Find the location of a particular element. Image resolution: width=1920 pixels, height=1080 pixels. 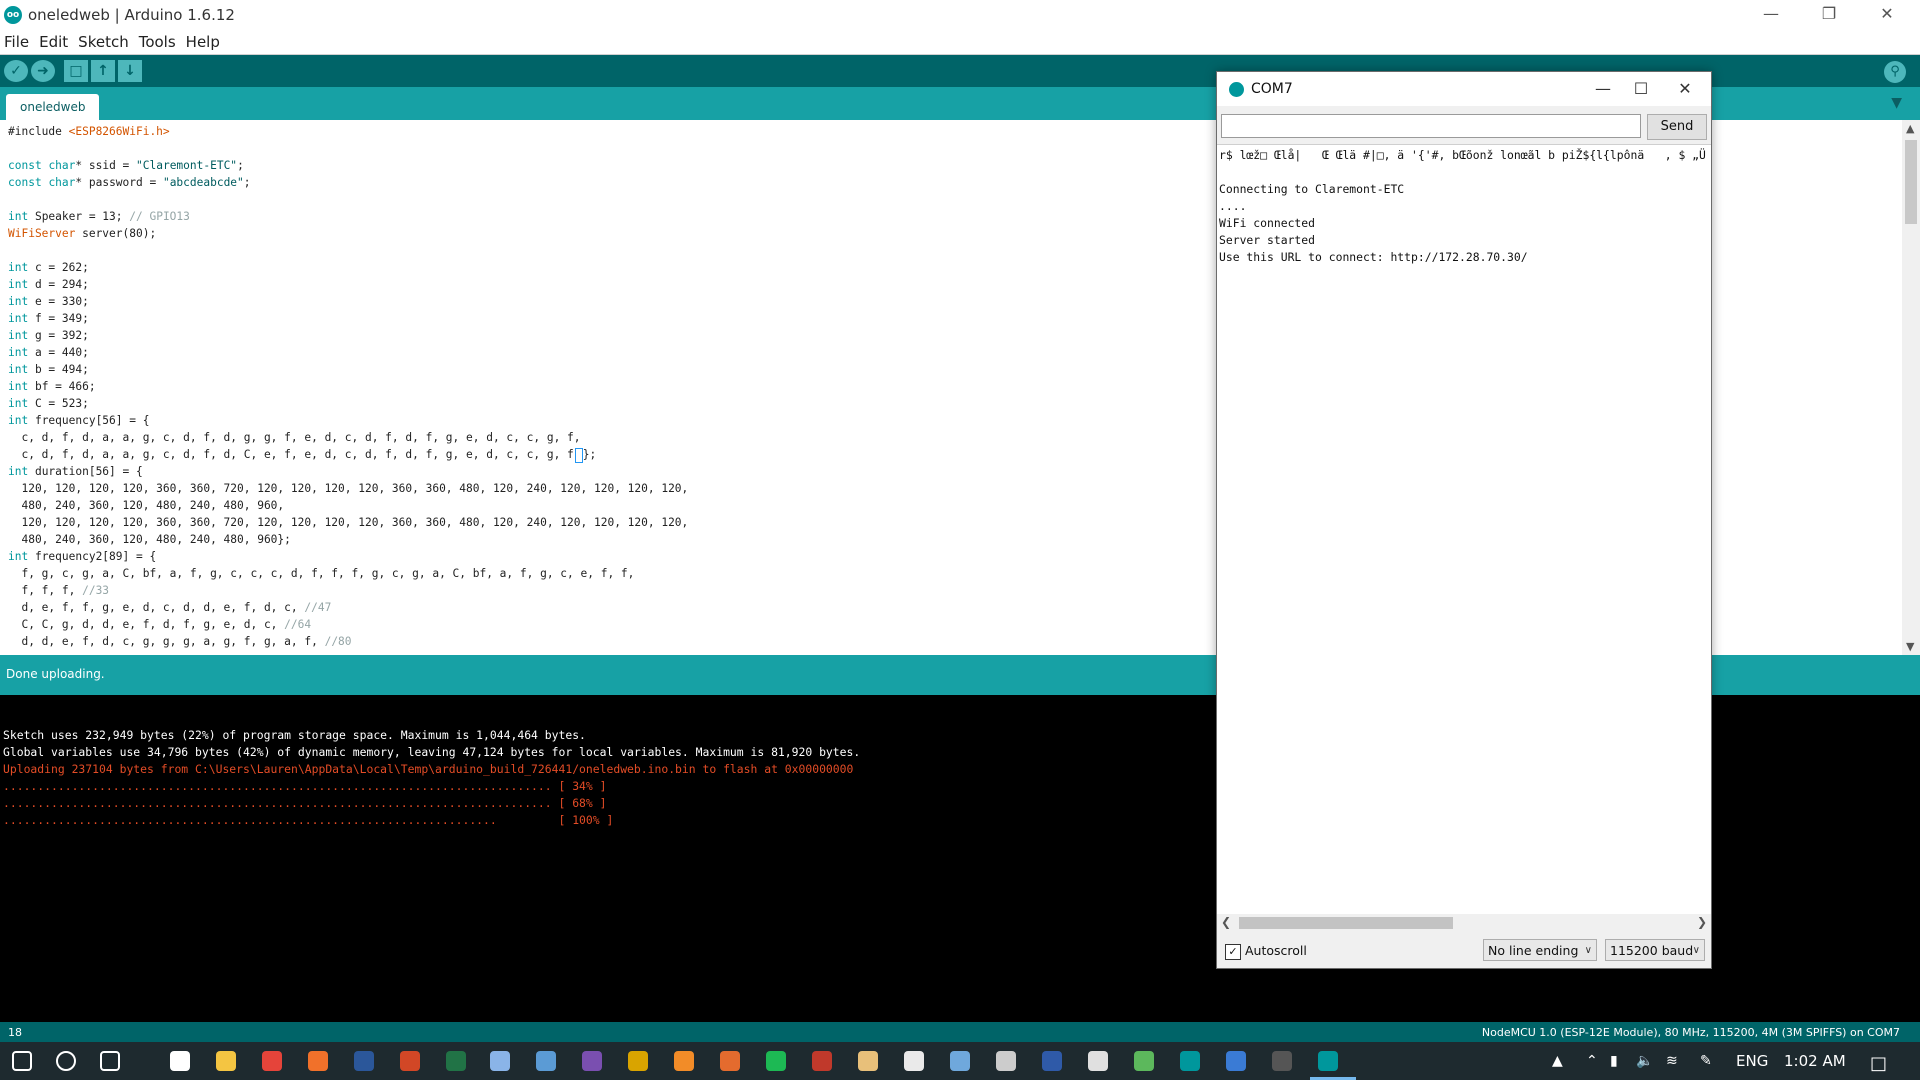

menu-edit: Edit is located at coordinates (54, 40).